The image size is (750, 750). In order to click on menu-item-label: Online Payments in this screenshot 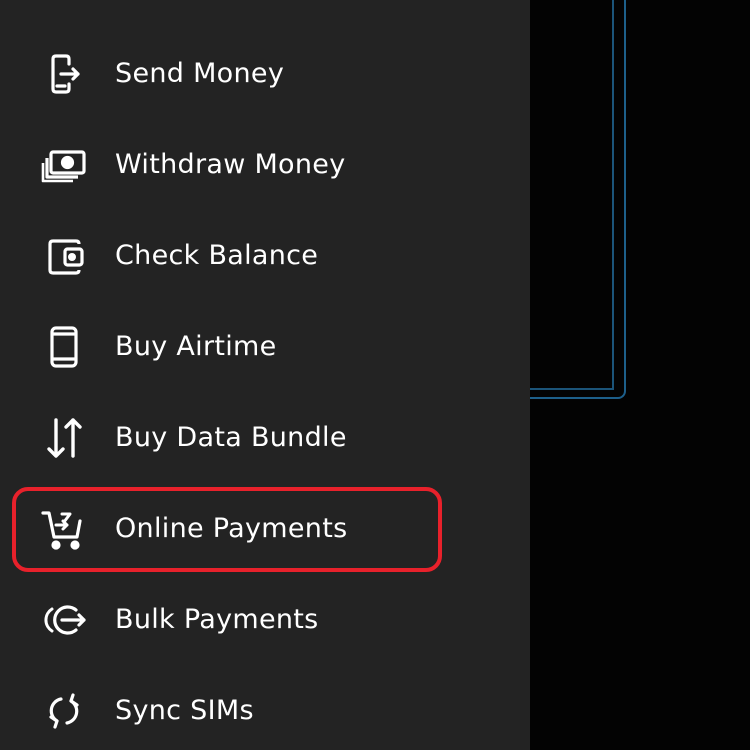, I will do `click(231, 528)`.